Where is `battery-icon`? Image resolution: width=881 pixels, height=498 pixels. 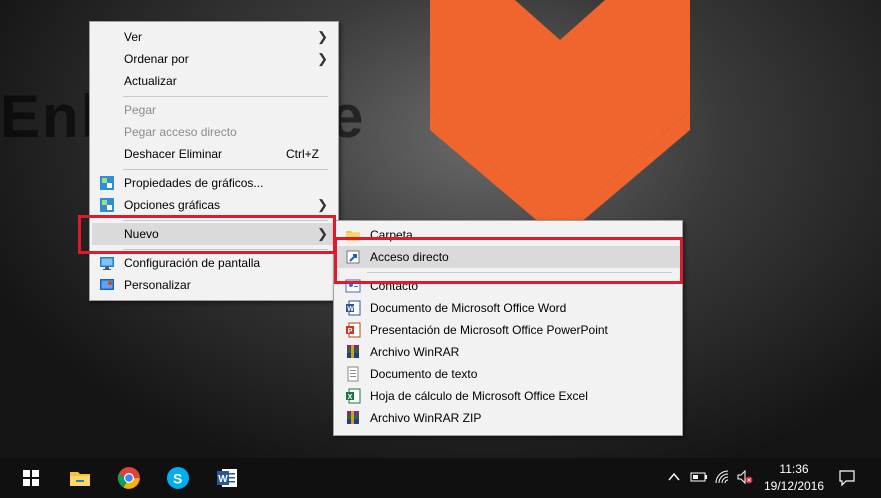
battery-icon is located at coordinates (699, 478).